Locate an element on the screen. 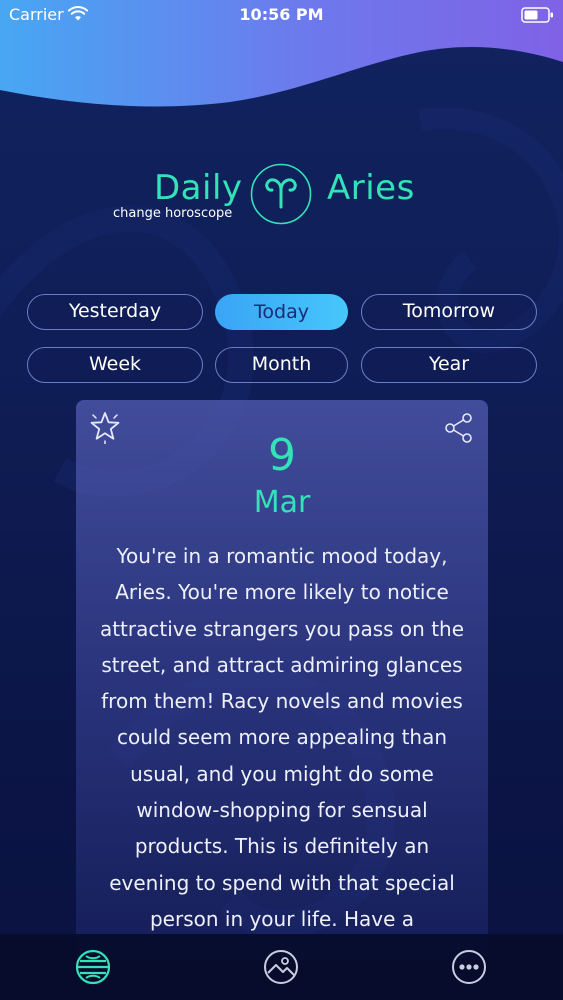 This screenshot has height=1000, width=563. change-horoscope-link: change horoscope is located at coordinates (172, 213).